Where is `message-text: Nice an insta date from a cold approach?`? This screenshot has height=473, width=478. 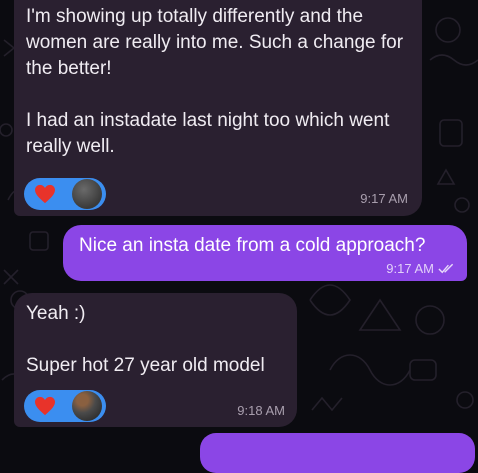
message-text: Nice an insta date from a cold approach? is located at coordinates (252, 245).